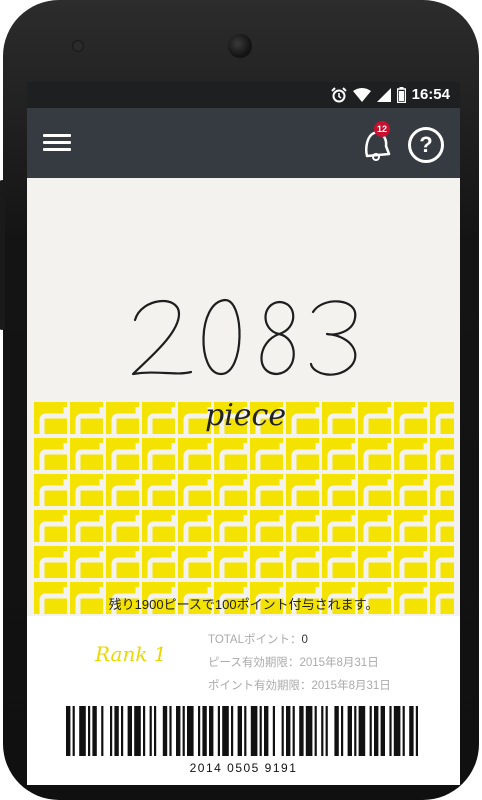 The width and height of the screenshot is (482, 800). I want to click on menu-icon, so click(57, 142).